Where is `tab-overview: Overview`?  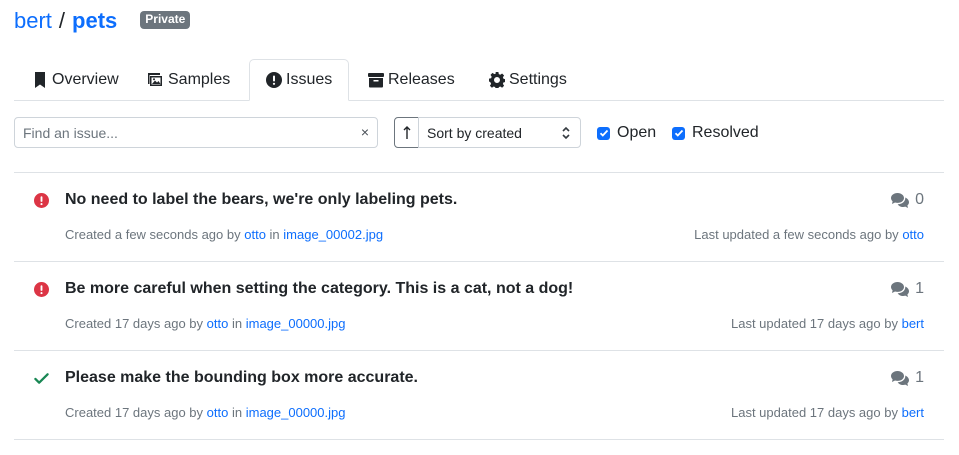
tab-overview: Overview is located at coordinates (75, 80).